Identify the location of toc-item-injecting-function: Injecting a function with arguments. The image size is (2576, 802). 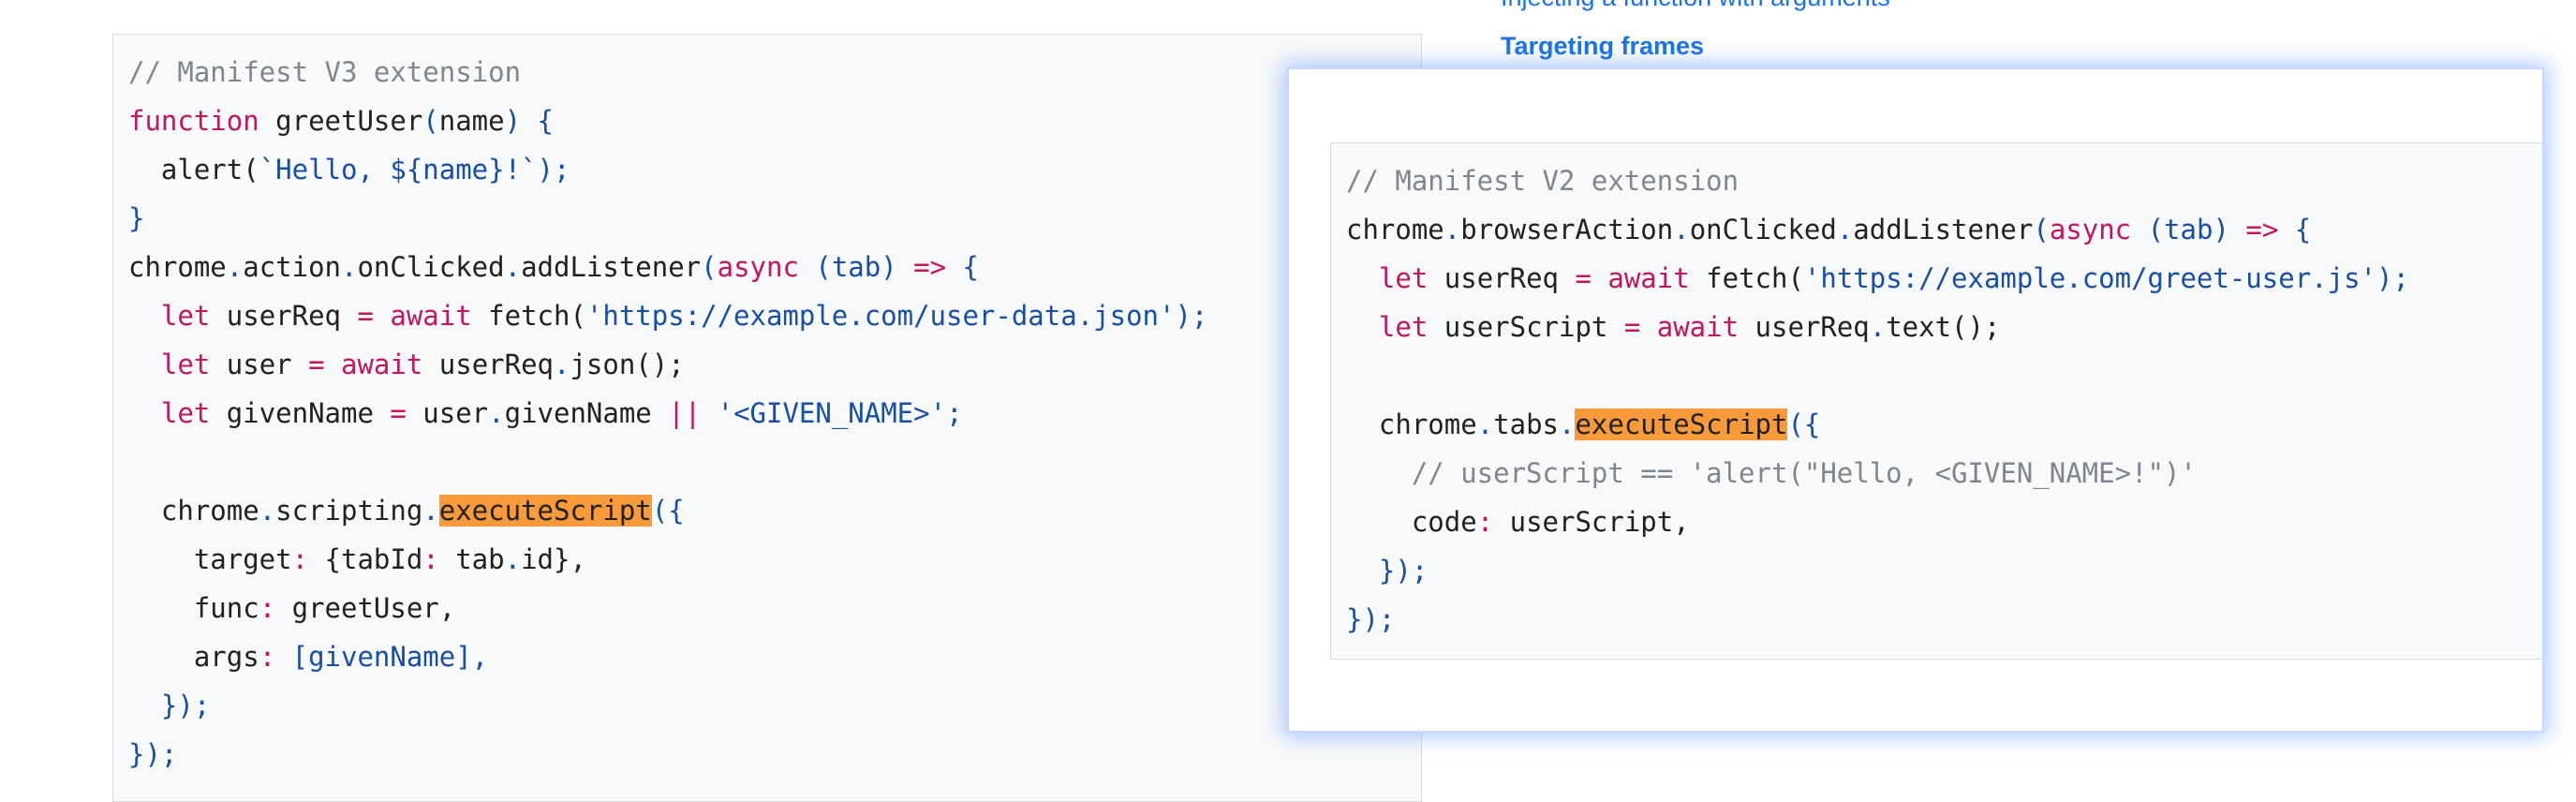
(1695, 6).